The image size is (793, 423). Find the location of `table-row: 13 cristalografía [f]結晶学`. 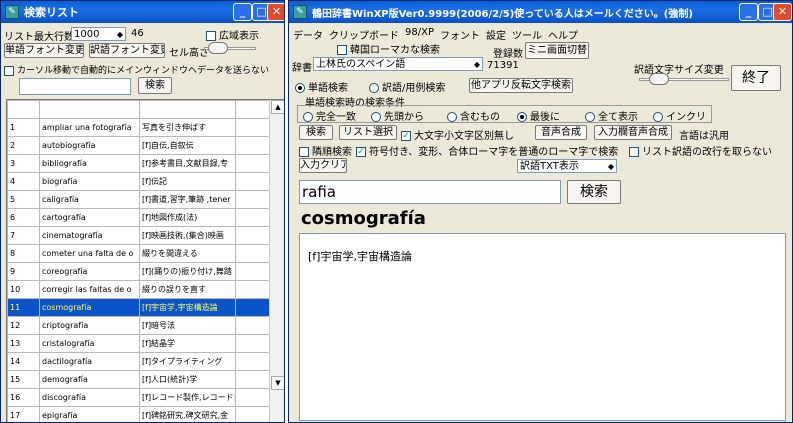

table-row: 13 cristalografía [f]結晶学 is located at coordinates (138, 343).